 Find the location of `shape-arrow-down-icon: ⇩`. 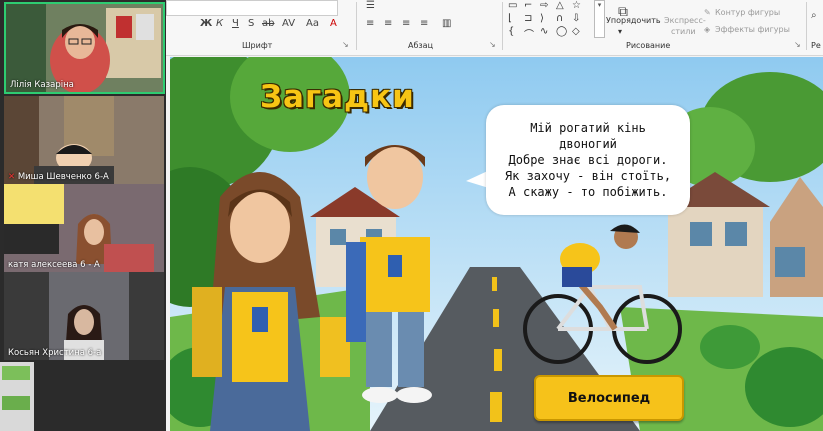

shape-arrow-down-icon: ⇩ is located at coordinates (576, 18).